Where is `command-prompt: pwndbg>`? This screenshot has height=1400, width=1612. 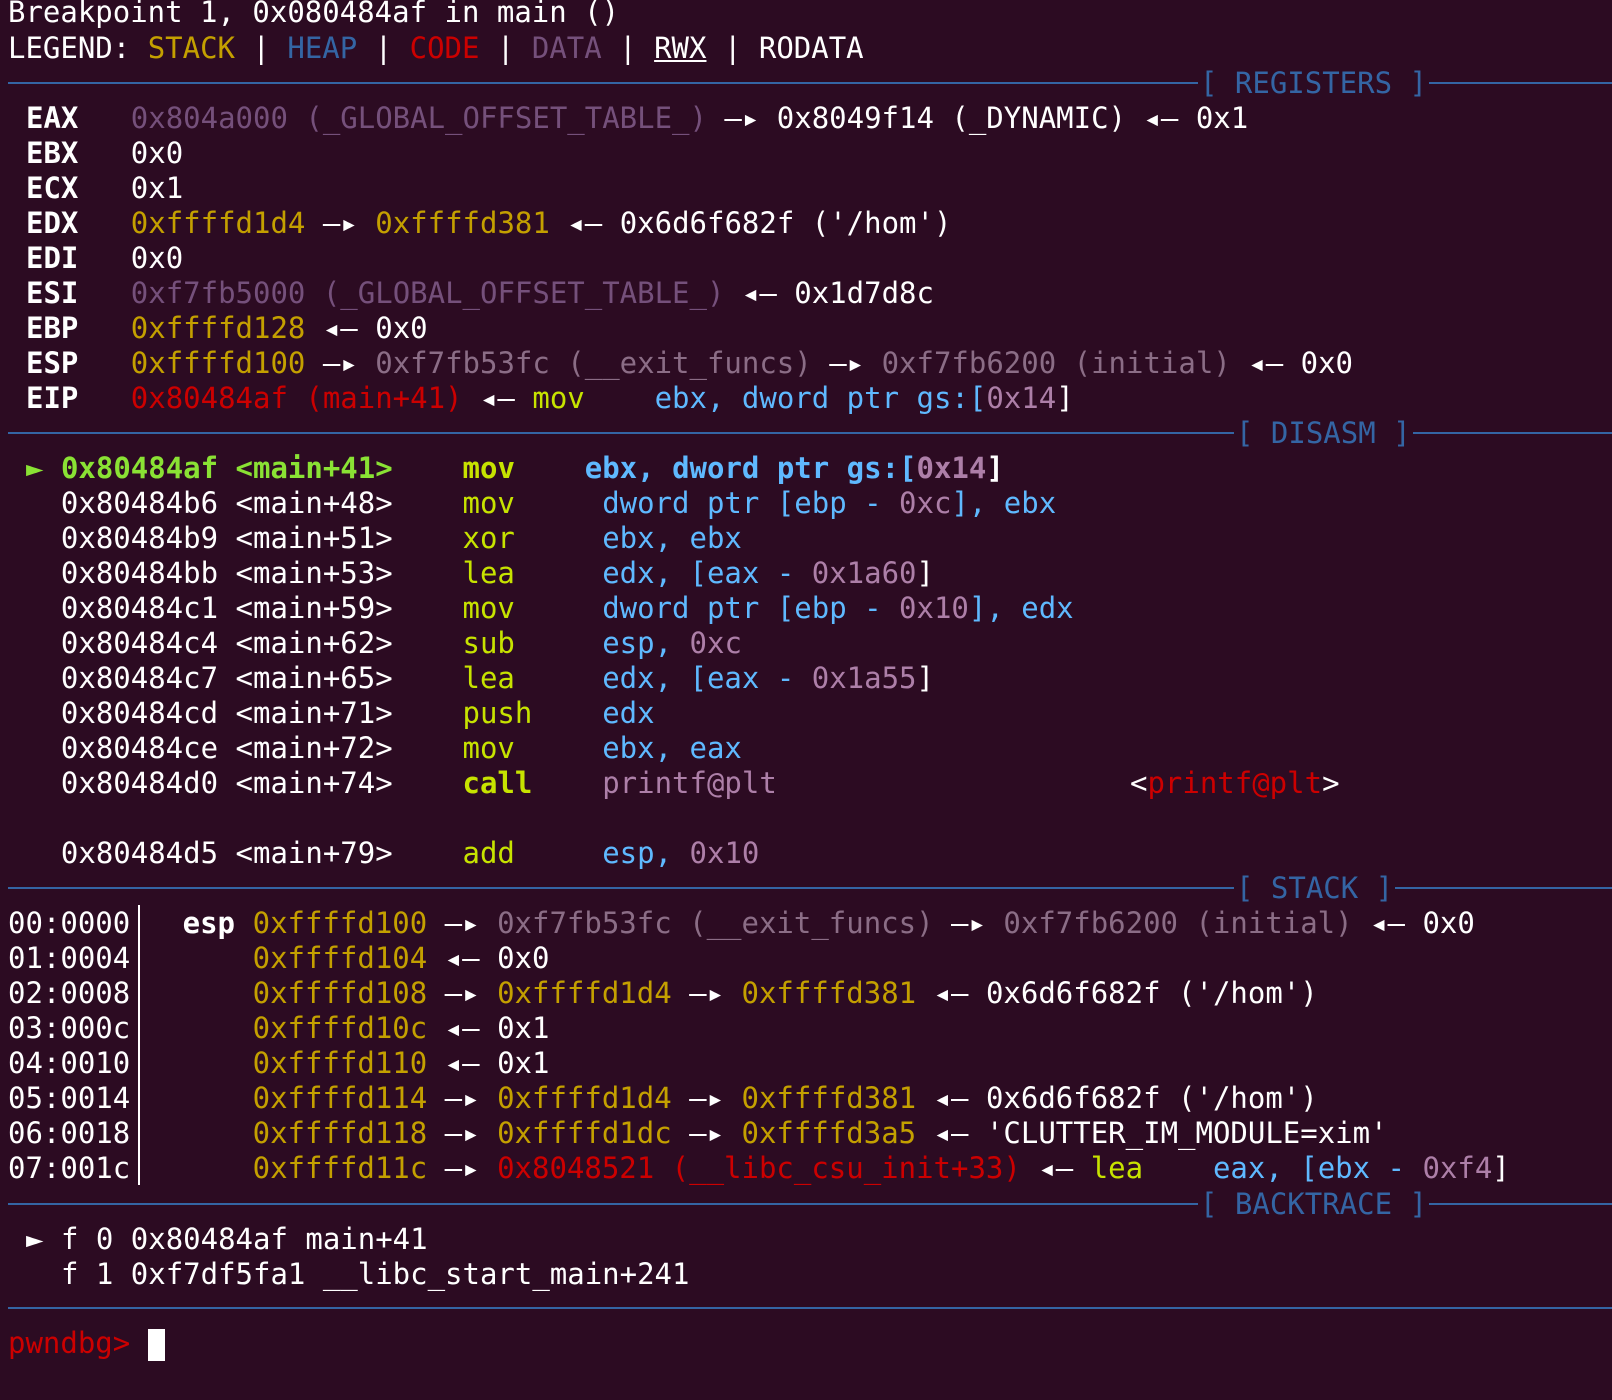 command-prompt: pwndbg> is located at coordinates (86, 1343).